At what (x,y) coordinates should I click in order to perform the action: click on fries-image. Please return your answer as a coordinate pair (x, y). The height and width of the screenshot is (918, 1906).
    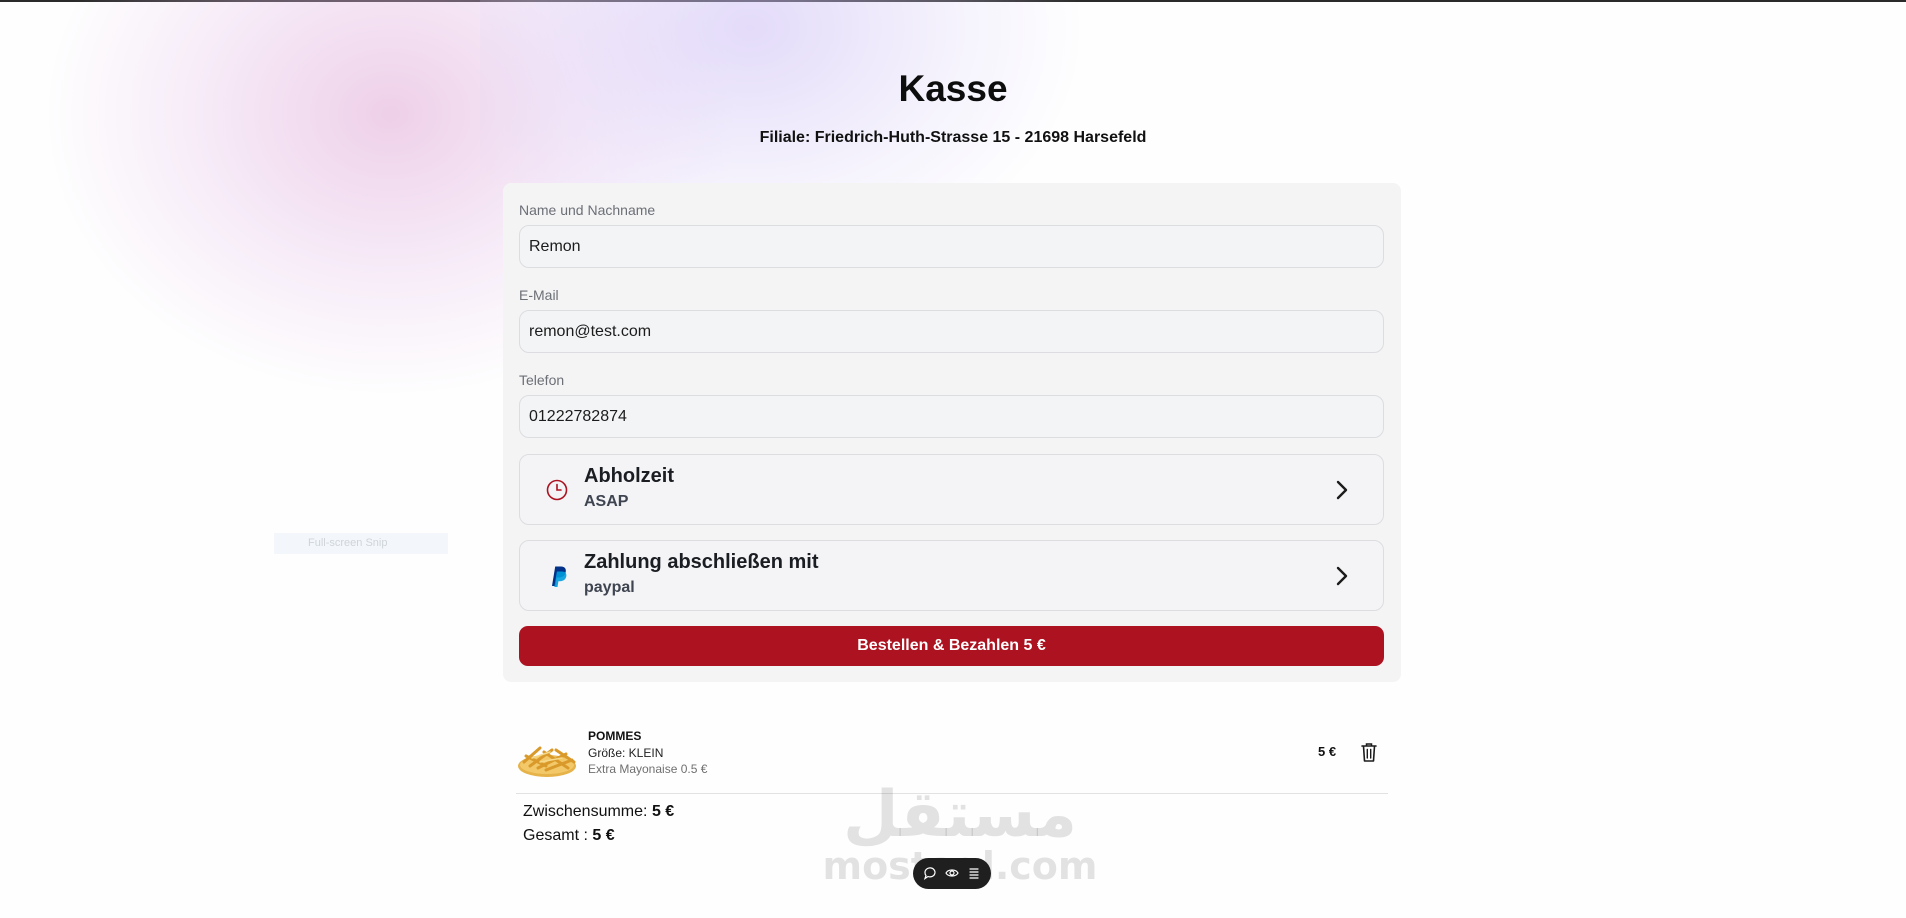
    Looking at the image, I should click on (547, 761).